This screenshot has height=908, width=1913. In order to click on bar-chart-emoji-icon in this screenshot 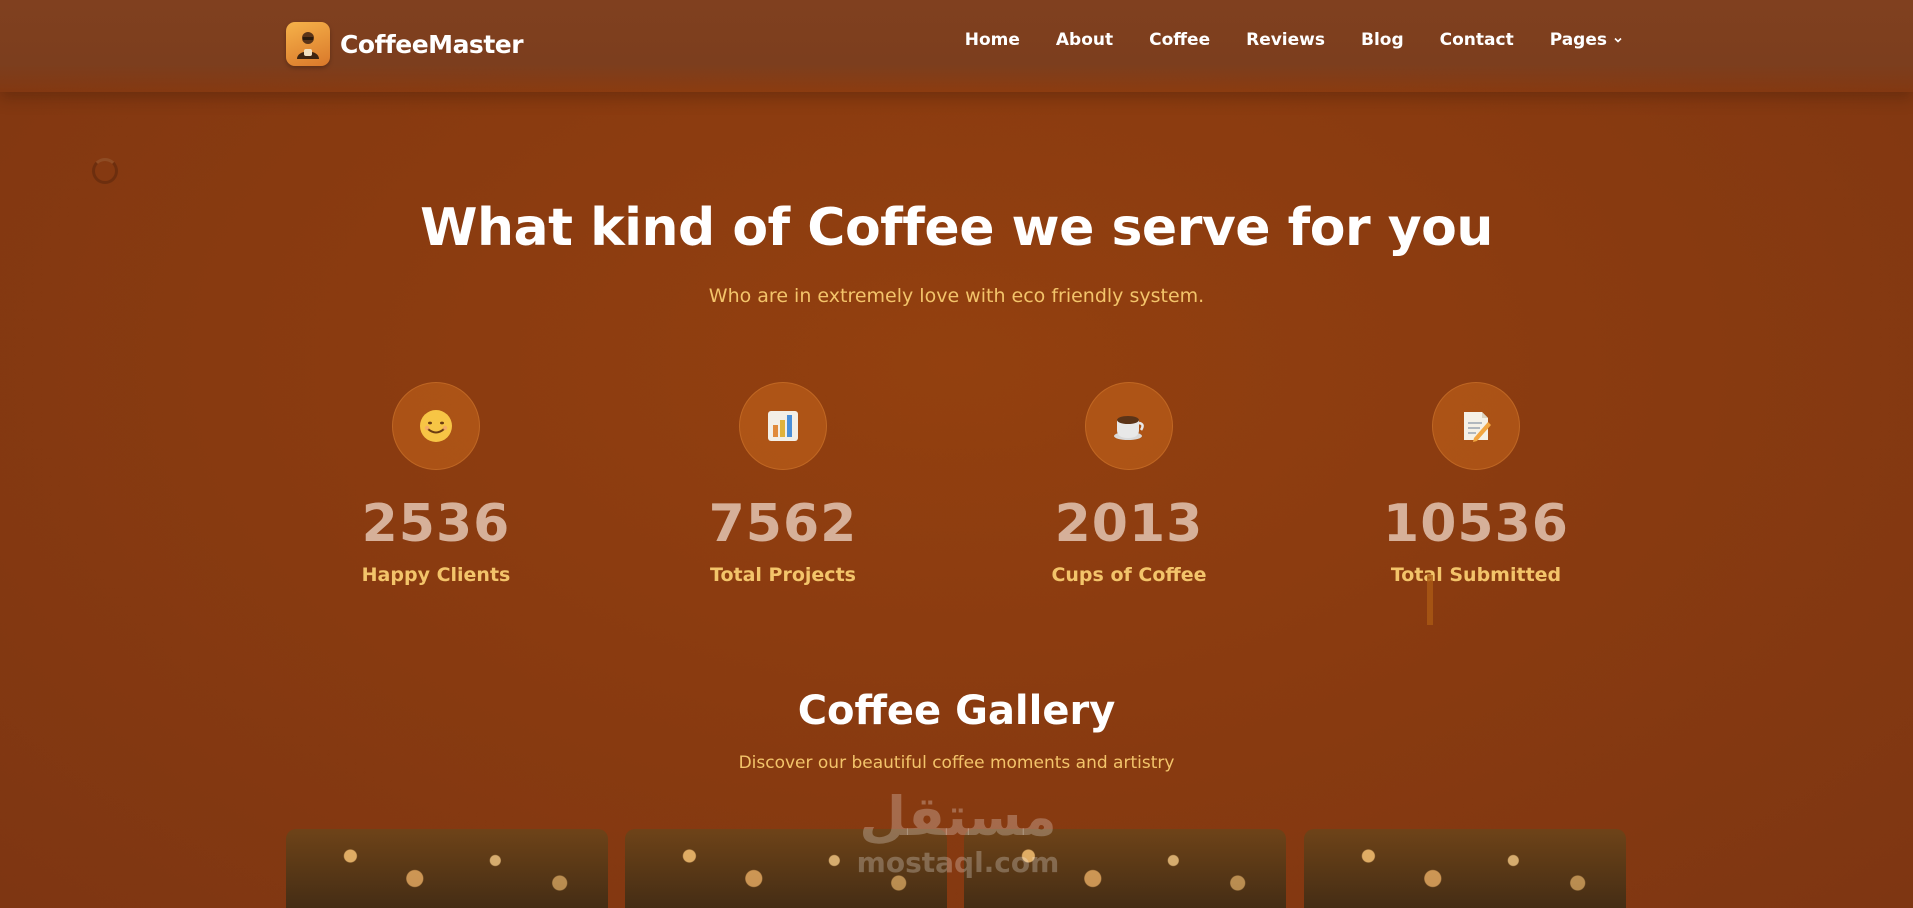, I will do `click(783, 426)`.